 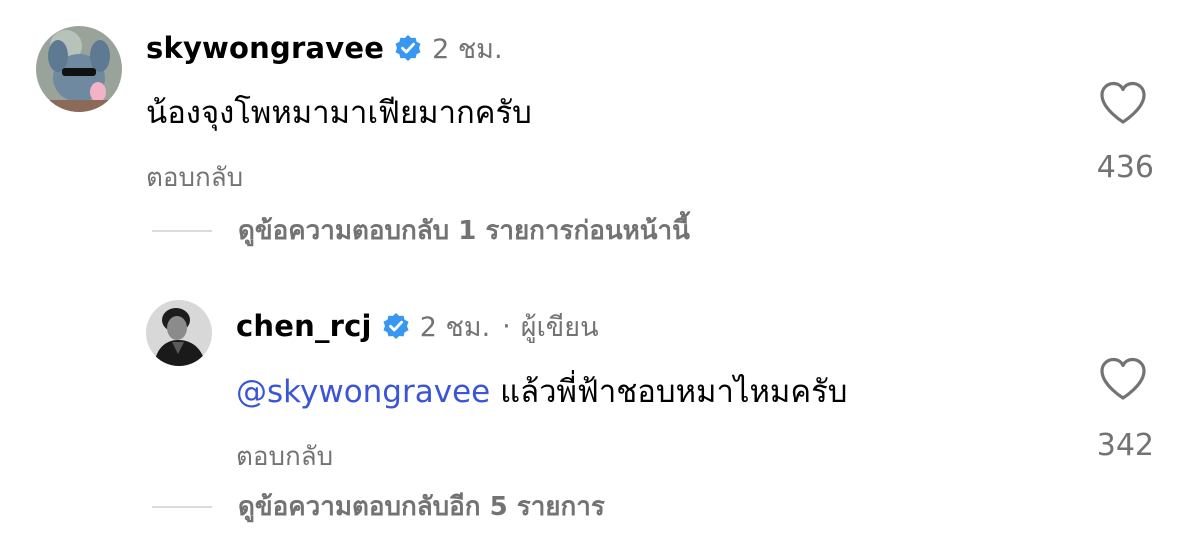 I want to click on author-label: ผู้เขียน, so click(x=559, y=327).